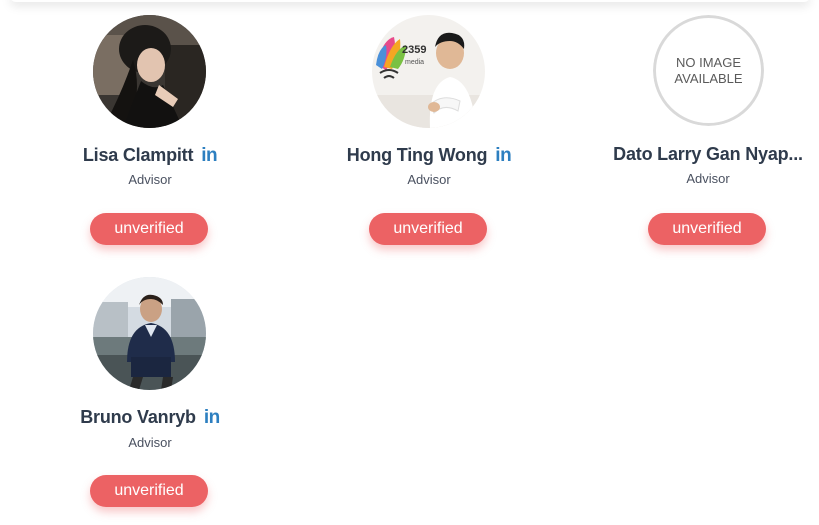  What do you see at coordinates (417, 154) in the screenshot?
I see `advisor-name: Hong Ting Wong` at bounding box center [417, 154].